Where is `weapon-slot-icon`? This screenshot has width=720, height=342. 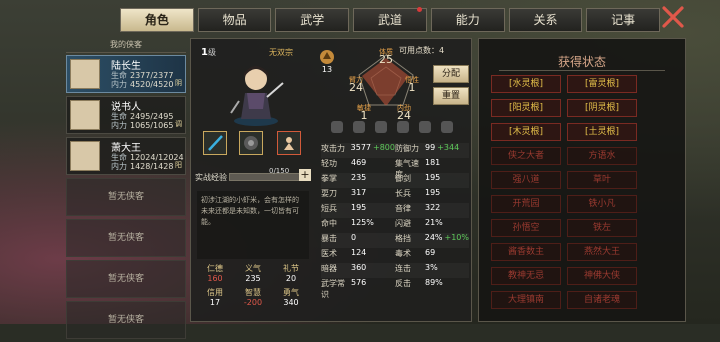 weapon-slot-icon is located at coordinates (215, 143).